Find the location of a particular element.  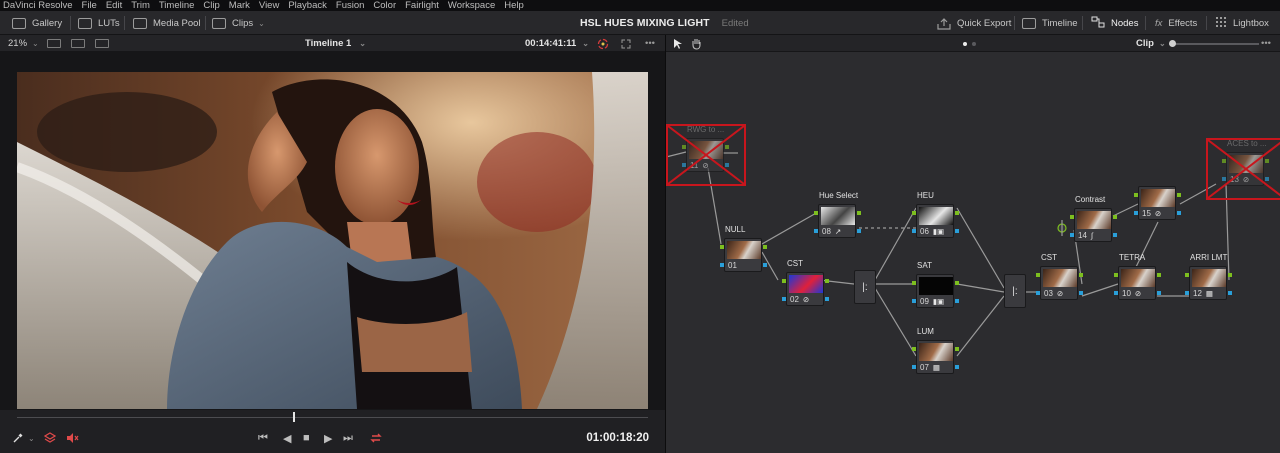

menu-item-view: View is located at coordinates (269, 5).